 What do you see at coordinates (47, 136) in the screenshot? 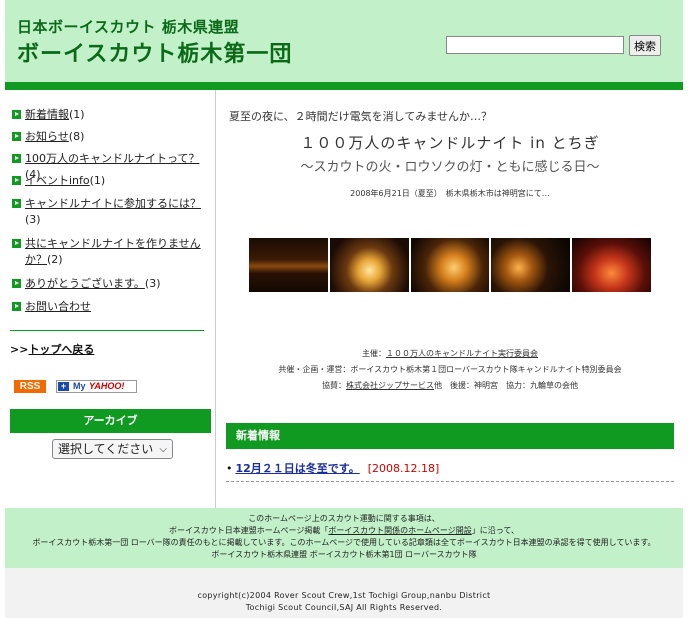
I see `sidebar-item-label: お知らせ` at bounding box center [47, 136].